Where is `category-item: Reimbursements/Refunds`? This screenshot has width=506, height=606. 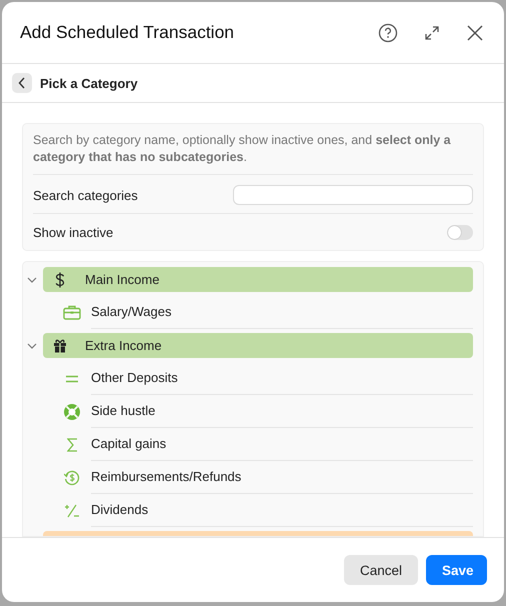
category-item: Reimbursements/Refunds is located at coordinates (282, 477).